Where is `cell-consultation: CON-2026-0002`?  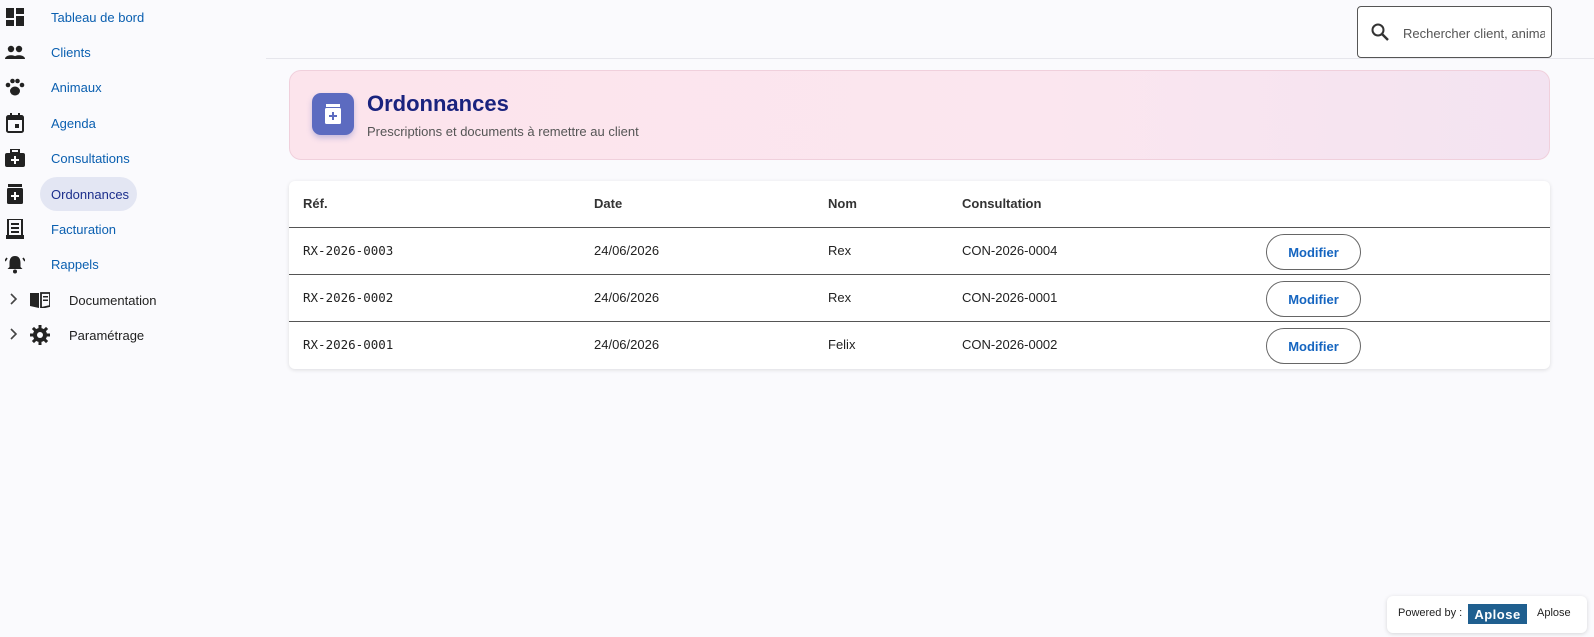 cell-consultation: CON-2026-0002 is located at coordinates (1010, 344).